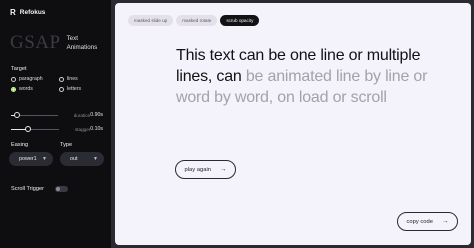 The height and width of the screenshot is (248, 474). I want to click on copy-code-button: copy code →, so click(427, 221).